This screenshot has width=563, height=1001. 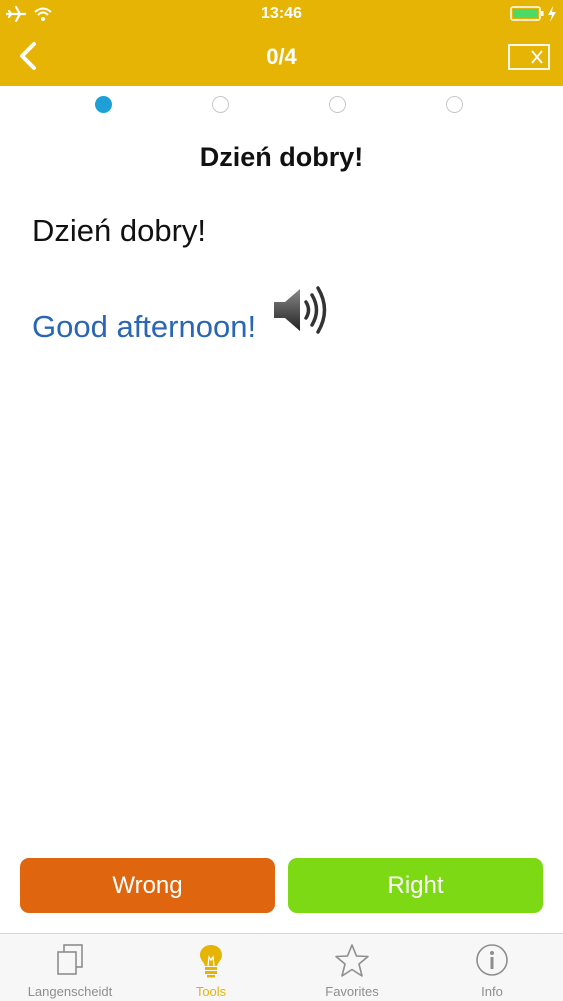 What do you see at coordinates (302, 310) in the screenshot?
I see `speaker-icon` at bounding box center [302, 310].